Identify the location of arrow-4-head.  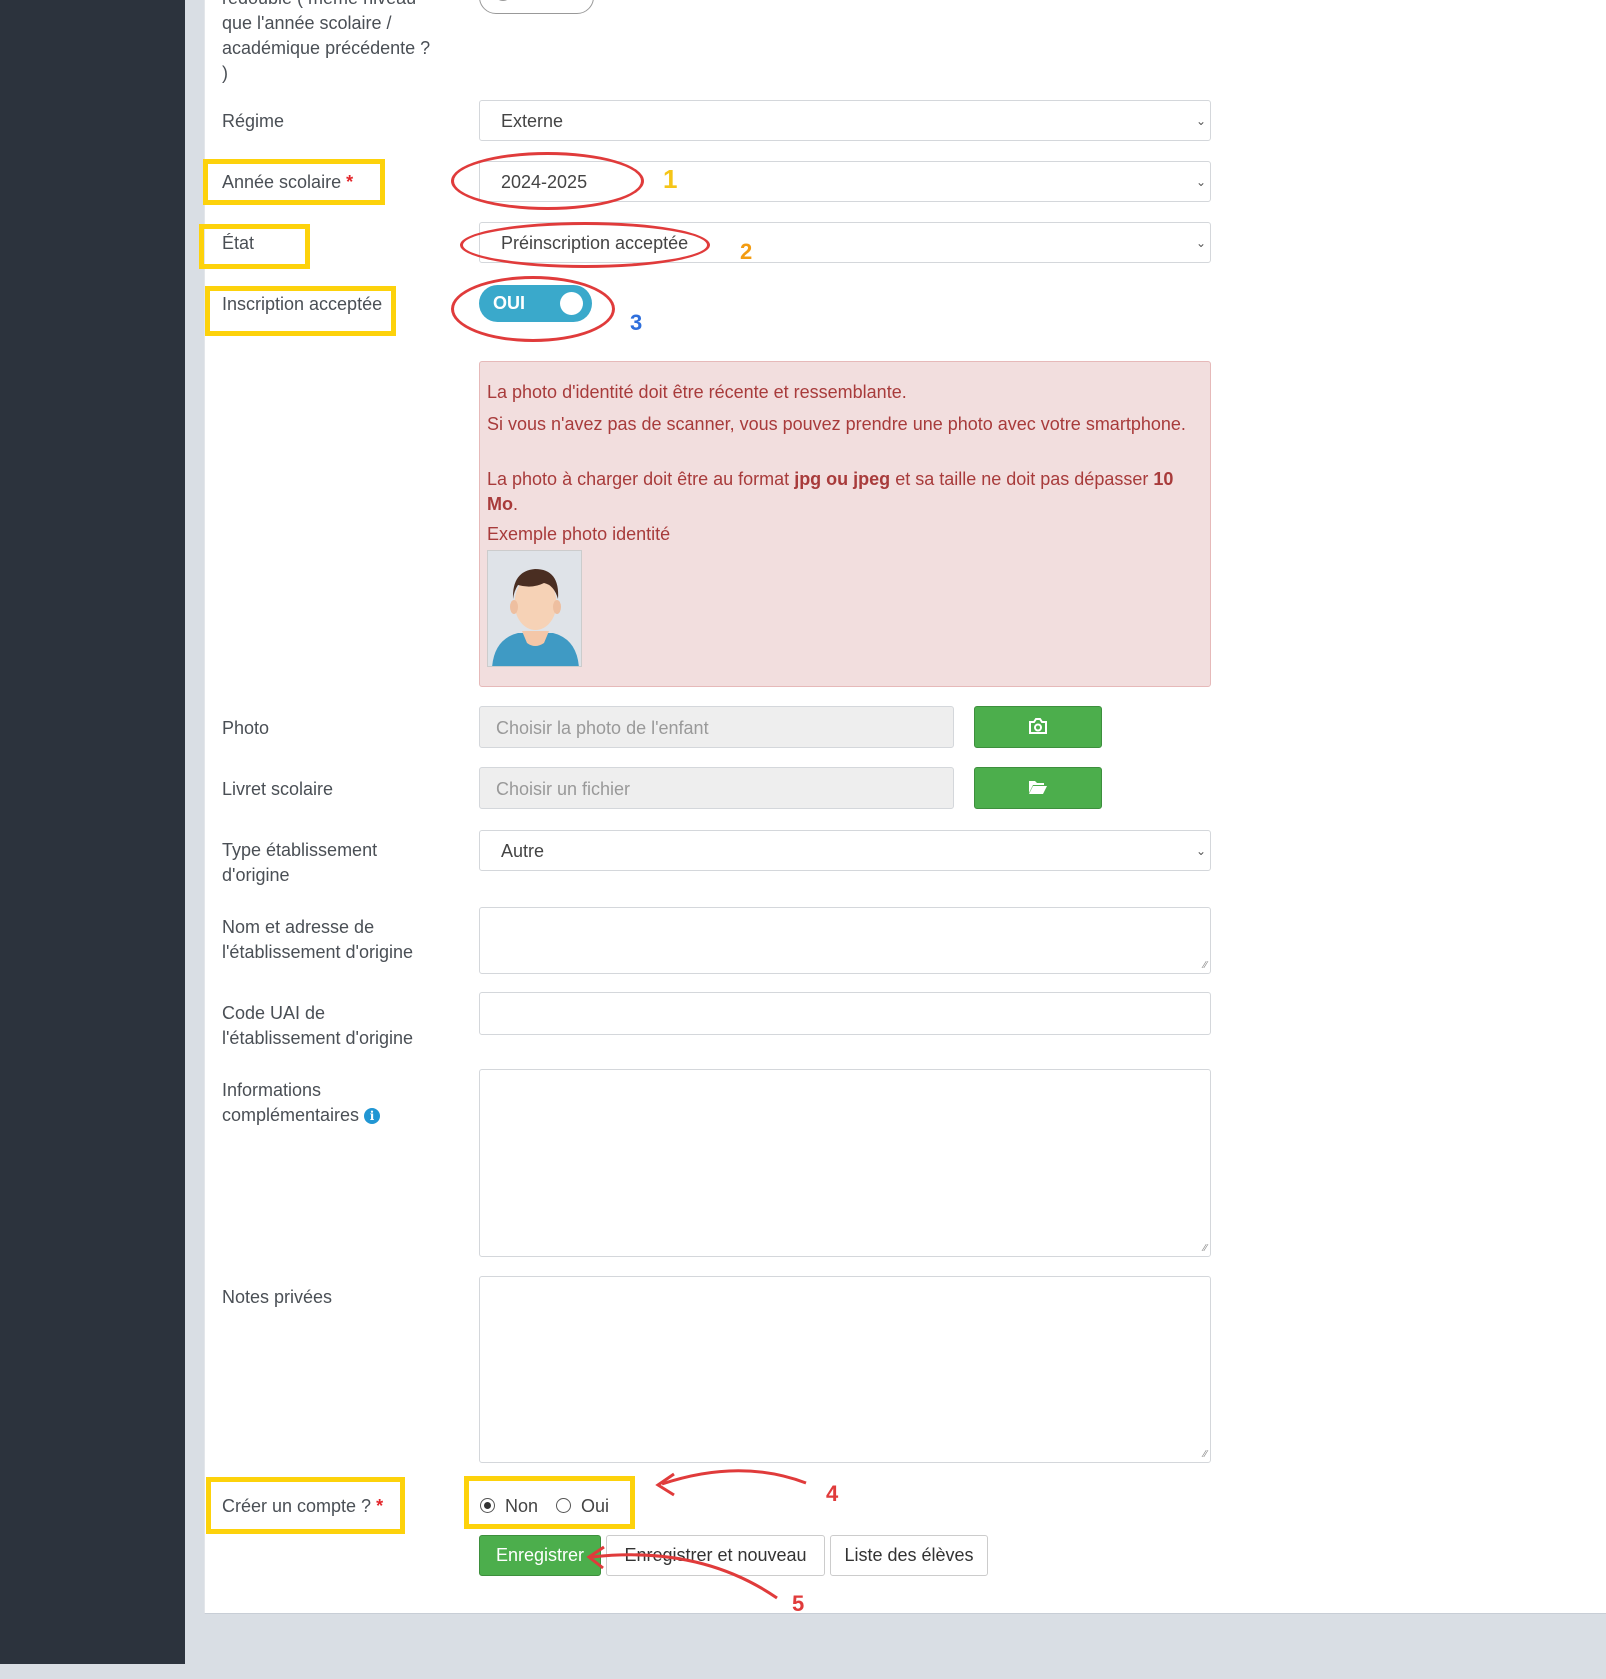
(665, 1484).